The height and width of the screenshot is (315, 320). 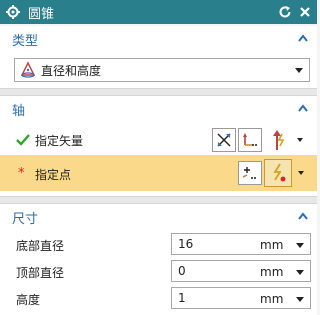 I want to click on required-mark: *, so click(x=21, y=173).